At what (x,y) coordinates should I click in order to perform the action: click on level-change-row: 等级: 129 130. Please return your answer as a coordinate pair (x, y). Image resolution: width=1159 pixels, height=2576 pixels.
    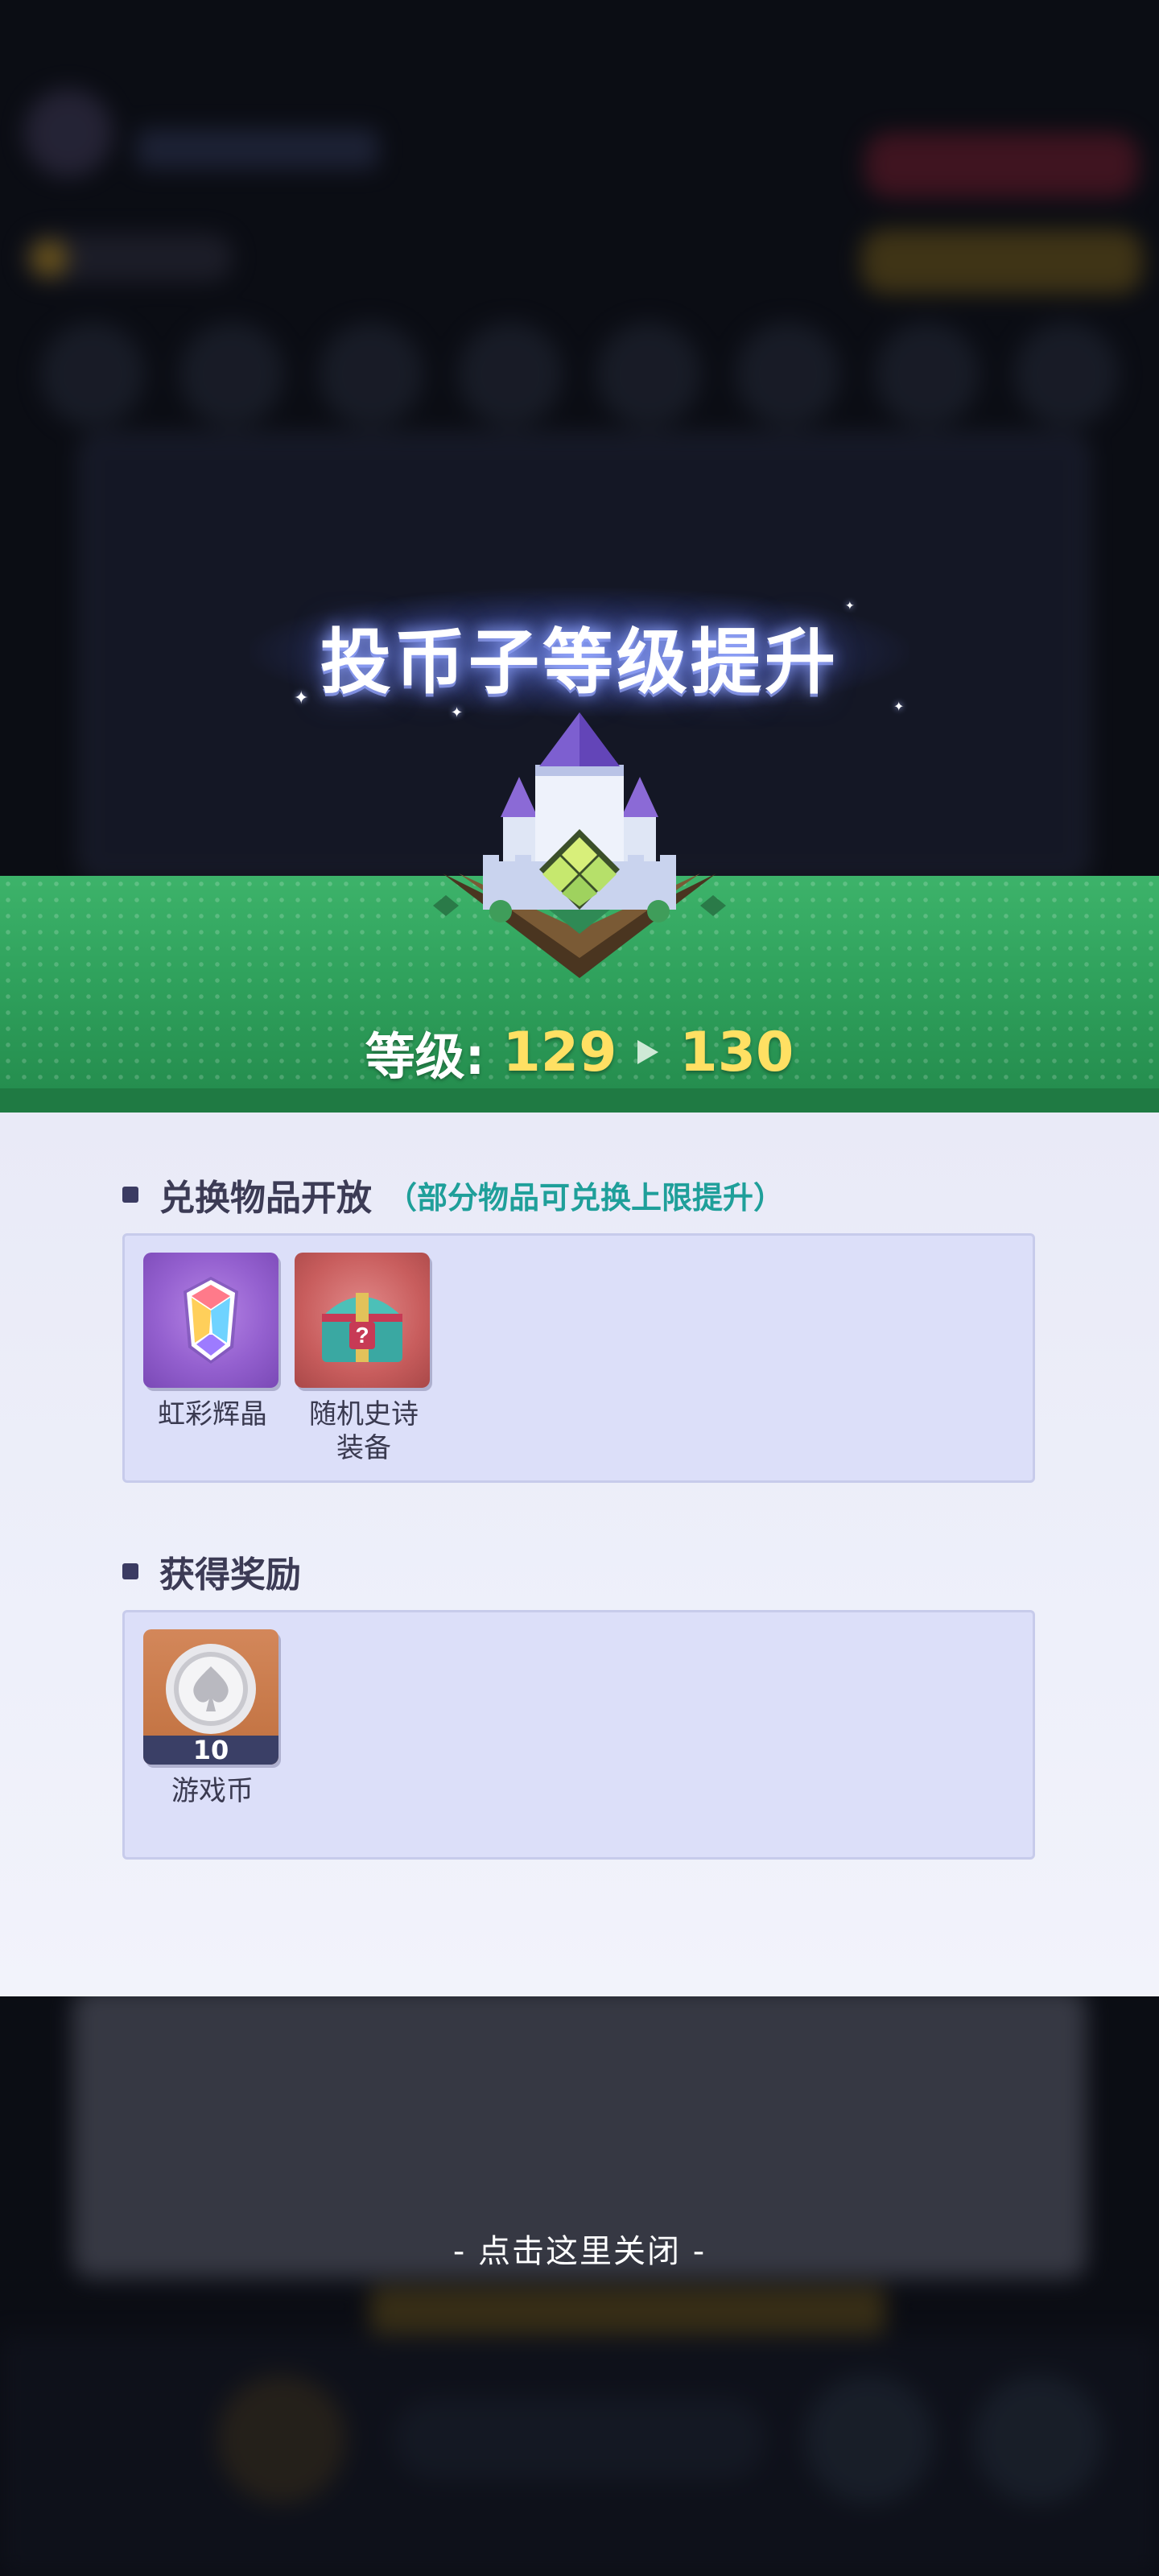
    Looking at the image, I should click on (579, 1052).